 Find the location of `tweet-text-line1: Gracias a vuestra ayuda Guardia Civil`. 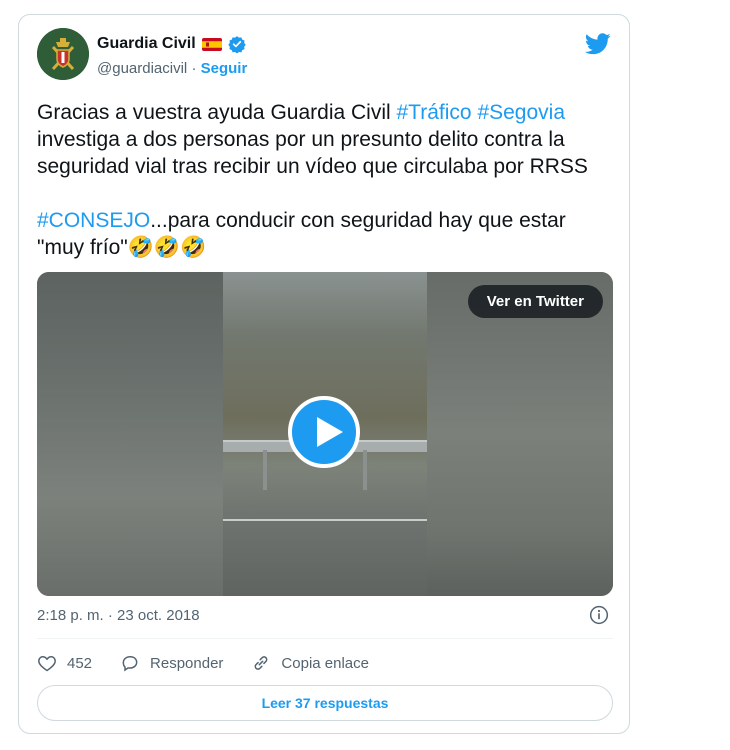

tweet-text-line1: Gracias a vuestra ayuda Guardia Civil is located at coordinates (217, 112).